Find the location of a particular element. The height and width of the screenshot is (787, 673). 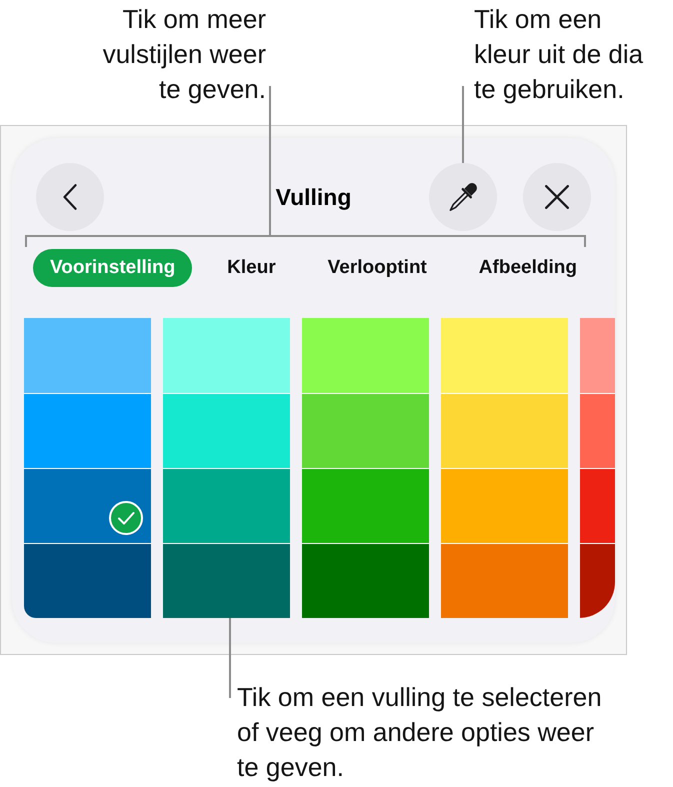

eyedropper-icon is located at coordinates (463, 197).